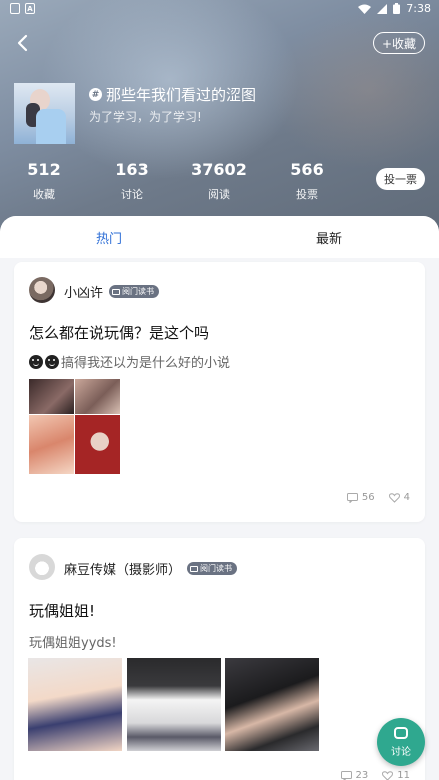  I want to click on hashtag-icon: #, so click(95, 94).